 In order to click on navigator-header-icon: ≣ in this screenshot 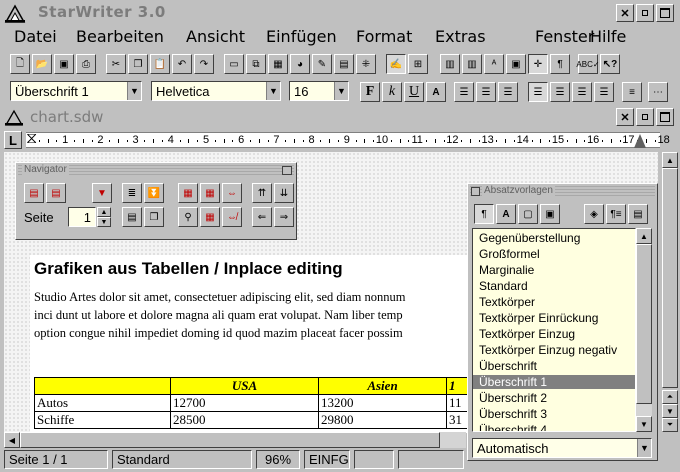, I will do `click(132, 193)`.